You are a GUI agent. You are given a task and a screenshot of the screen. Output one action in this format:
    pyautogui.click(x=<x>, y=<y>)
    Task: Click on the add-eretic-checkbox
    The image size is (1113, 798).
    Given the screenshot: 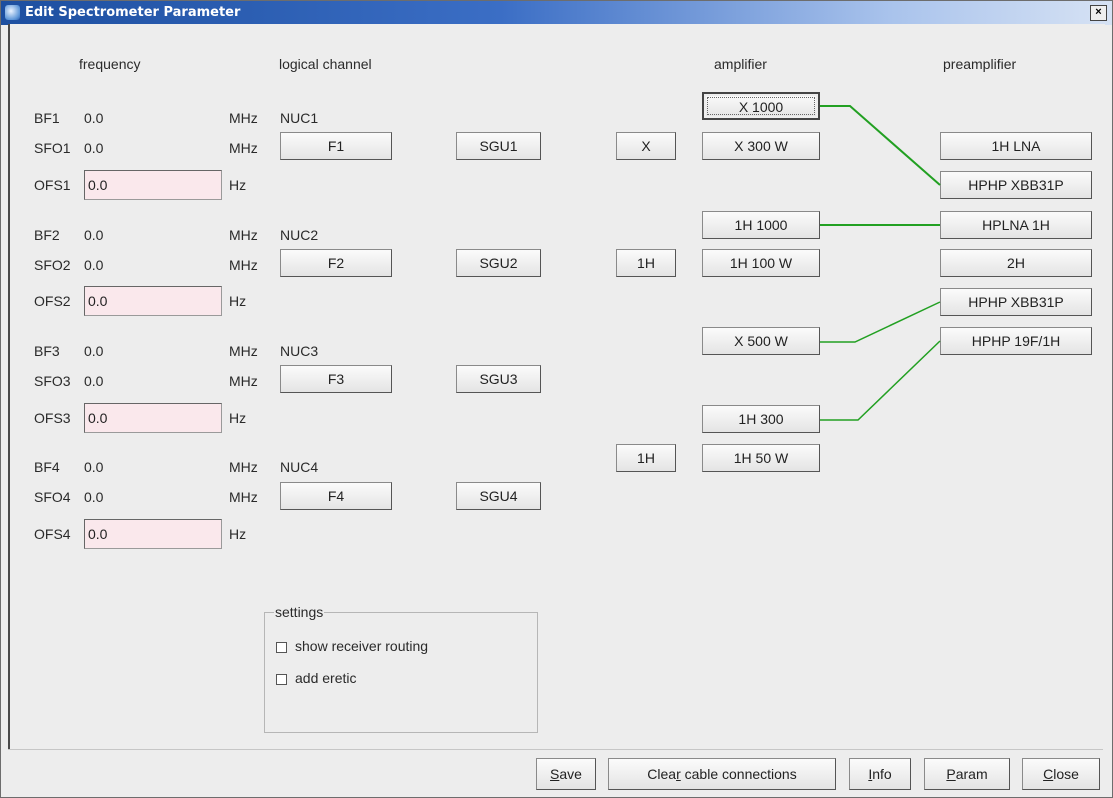 What is the action you would take?
    pyautogui.click(x=281, y=679)
    